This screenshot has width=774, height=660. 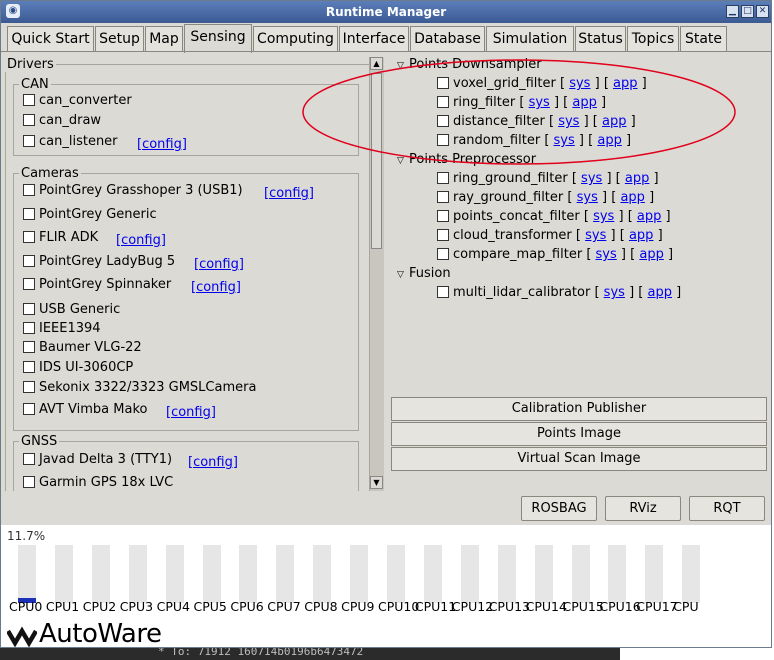 What do you see at coordinates (424, 273) in the screenshot?
I see `tree-group-header: ▽ Fusion` at bounding box center [424, 273].